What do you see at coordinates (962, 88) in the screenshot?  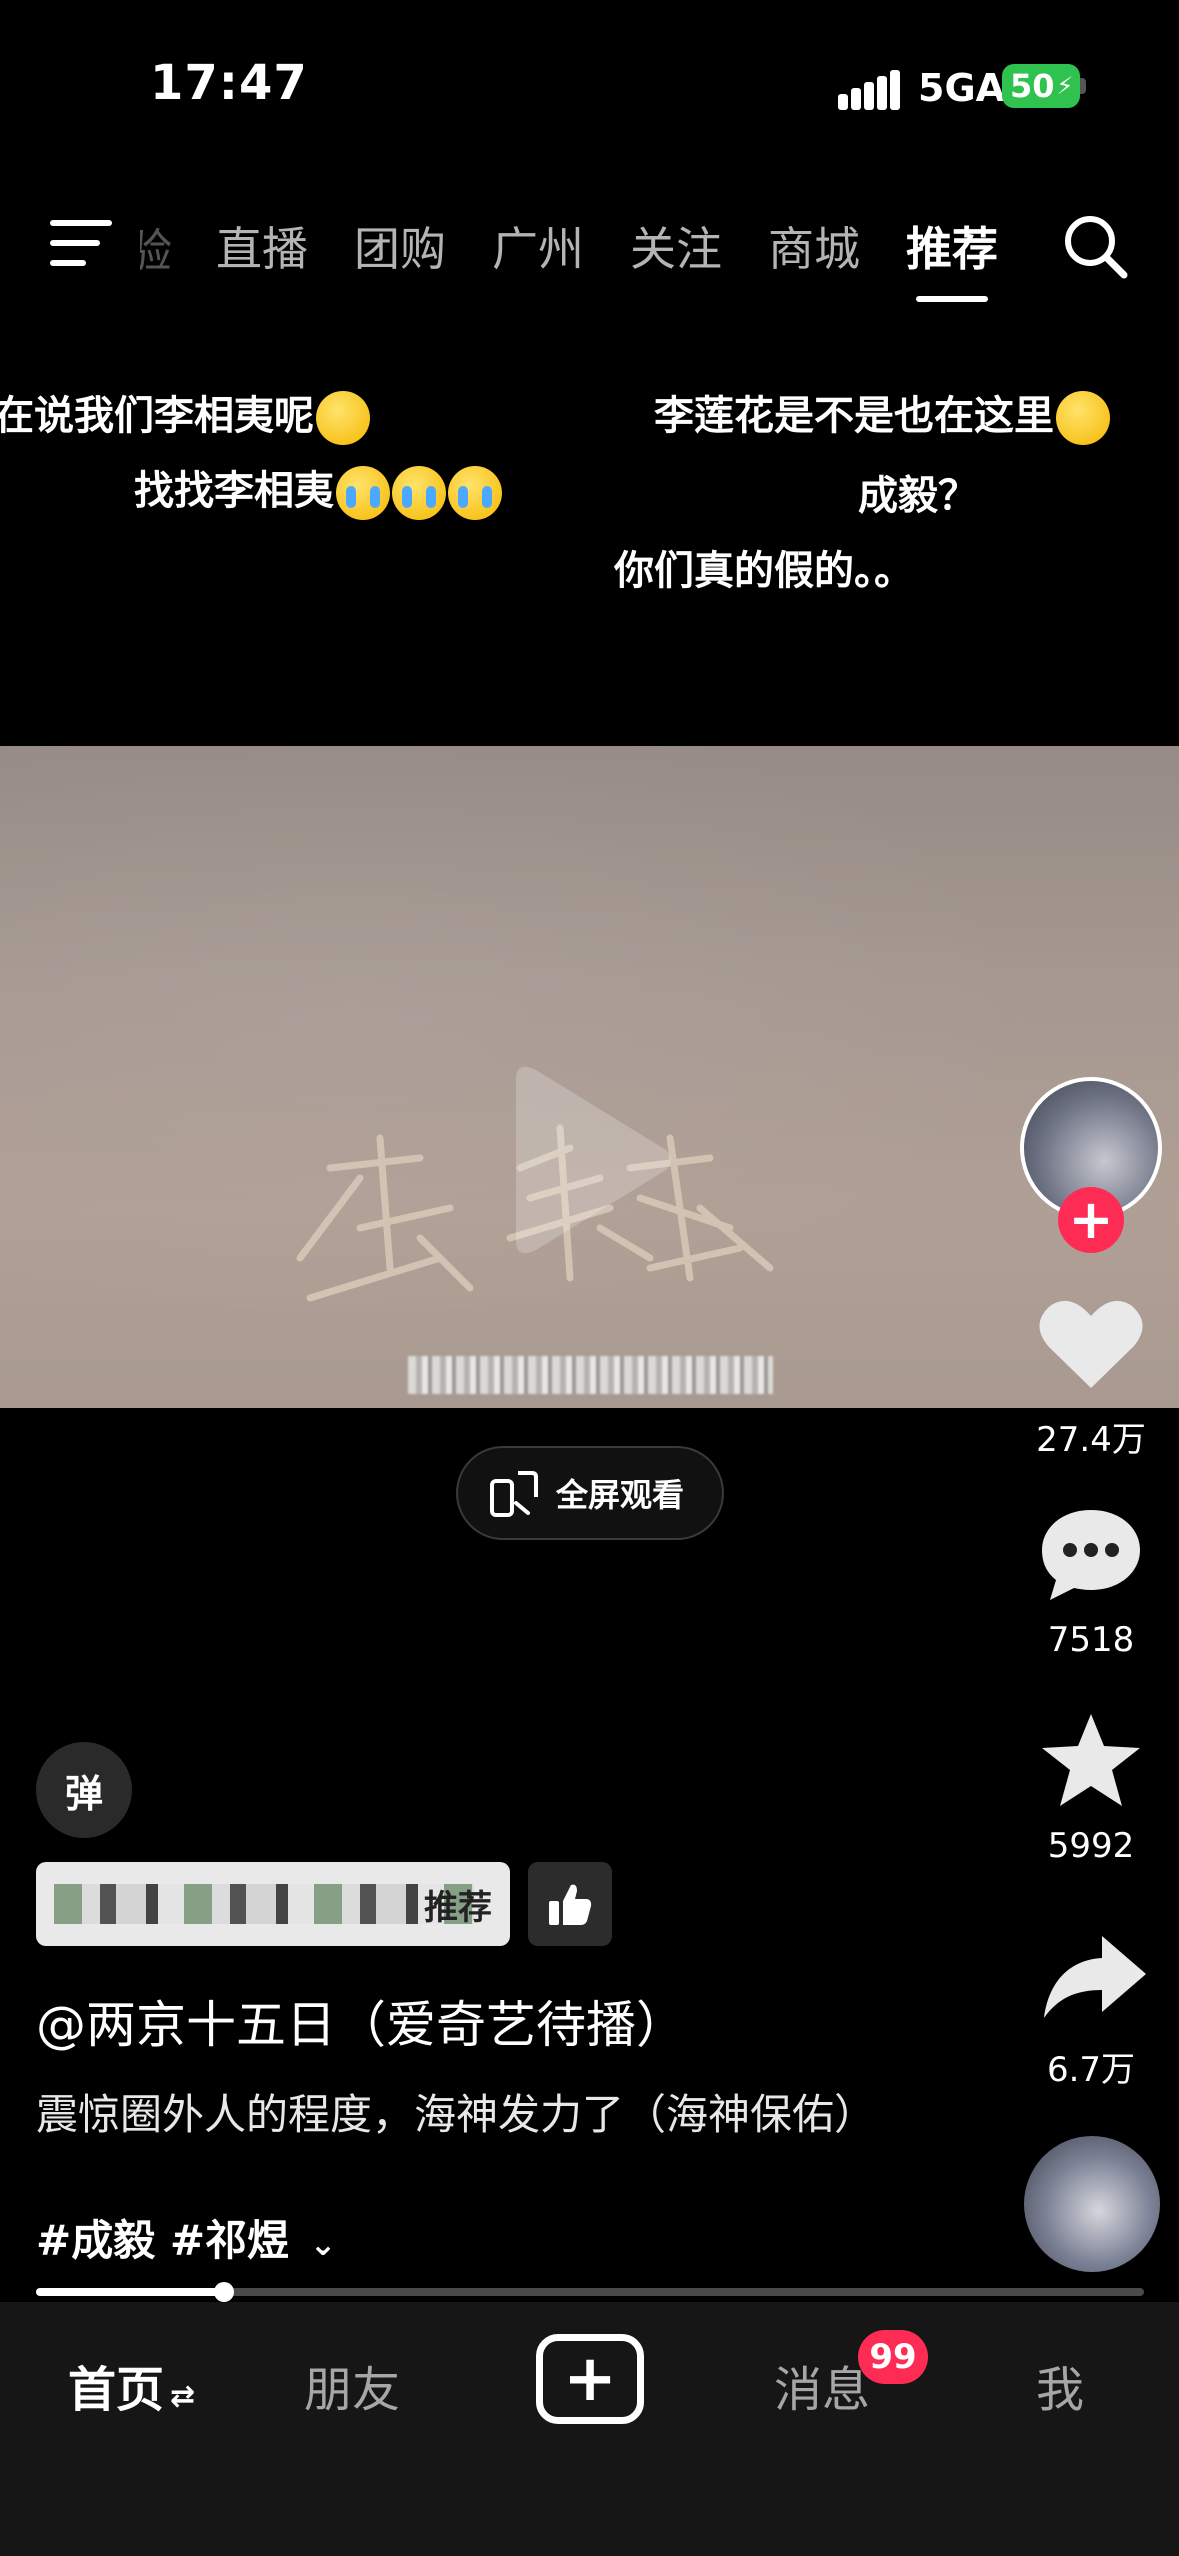 I see `network-type: 5GA` at bounding box center [962, 88].